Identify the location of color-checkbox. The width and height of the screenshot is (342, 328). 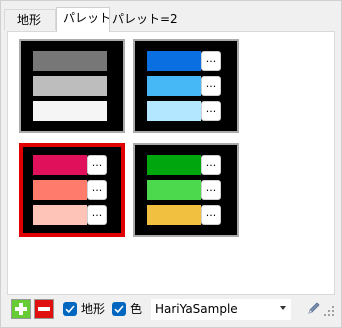
(119, 309).